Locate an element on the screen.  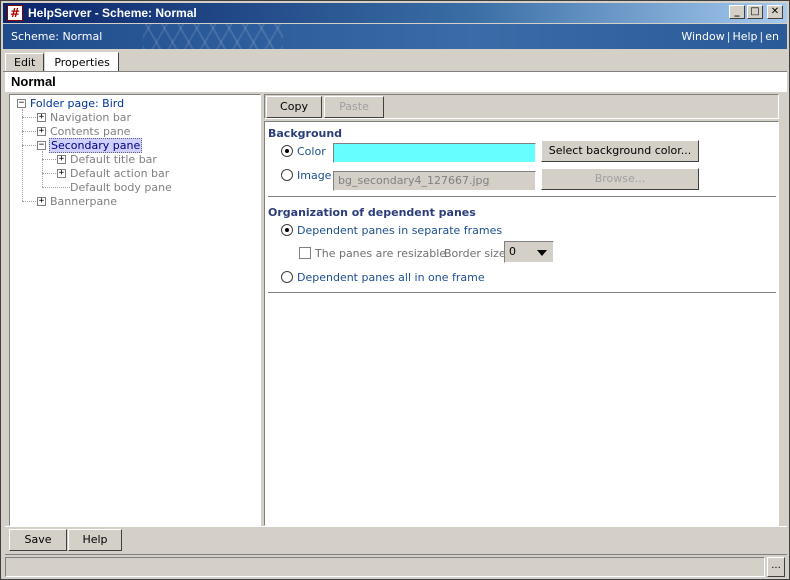
tab-strip: Edit Properties is located at coordinates (62, 61).